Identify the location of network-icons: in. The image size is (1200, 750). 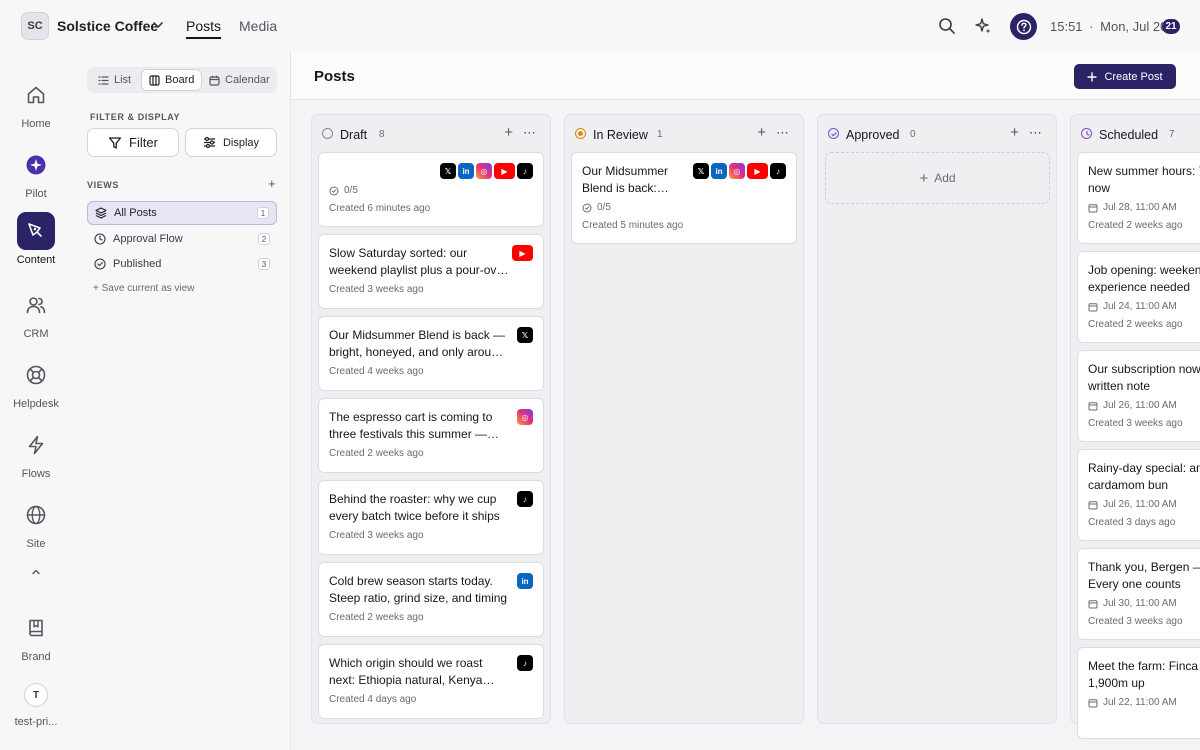
(525, 581).